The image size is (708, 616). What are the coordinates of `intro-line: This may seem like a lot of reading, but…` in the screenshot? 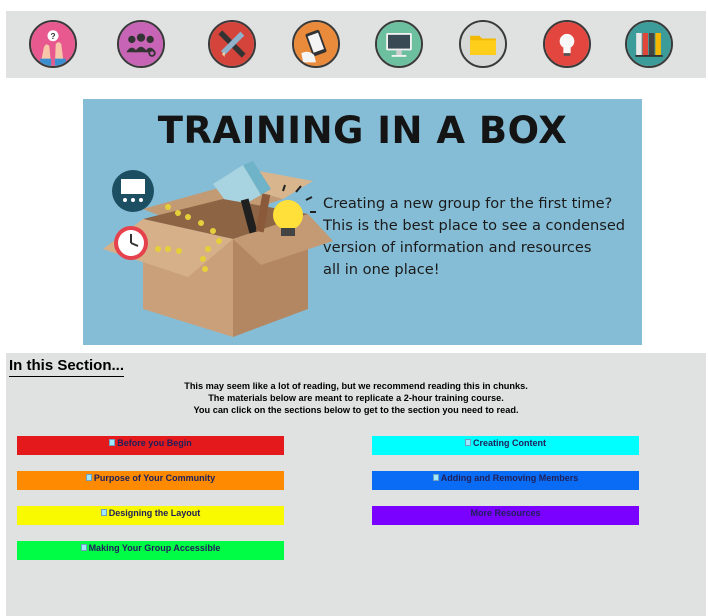 It's located at (356, 386).